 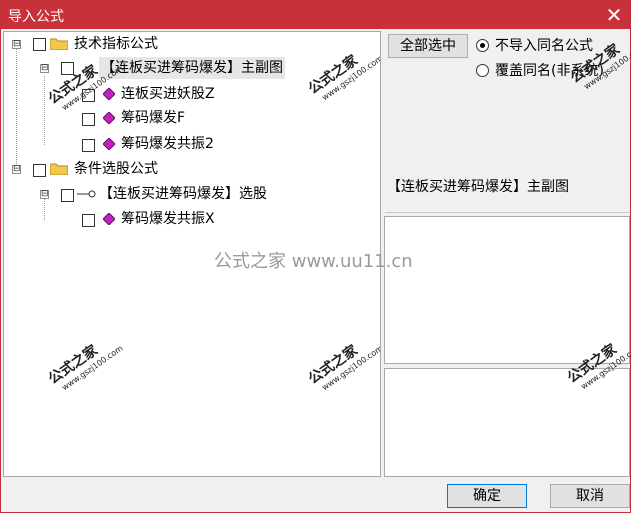 I want to click on tree-node-selection-group: ⊟ 【连板买进筹码爆发】选股, so click(x=189, y=194).